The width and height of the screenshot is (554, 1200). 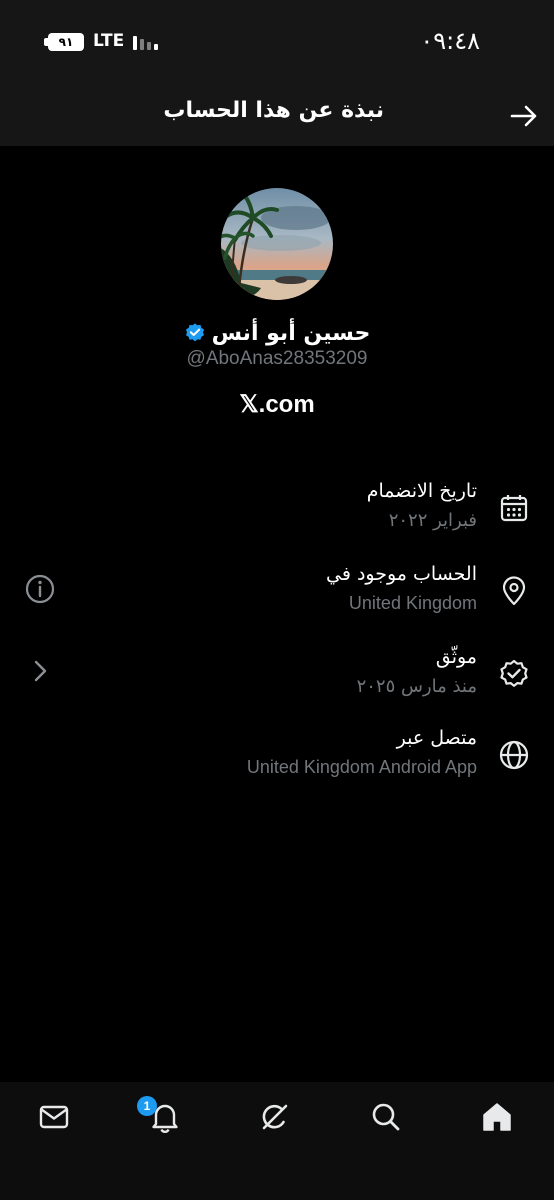 What do you see at coordinates (361, 767) in the screenshot?
I see `connected-value: United Kingdom Android App` at bounding box center [361, 767].